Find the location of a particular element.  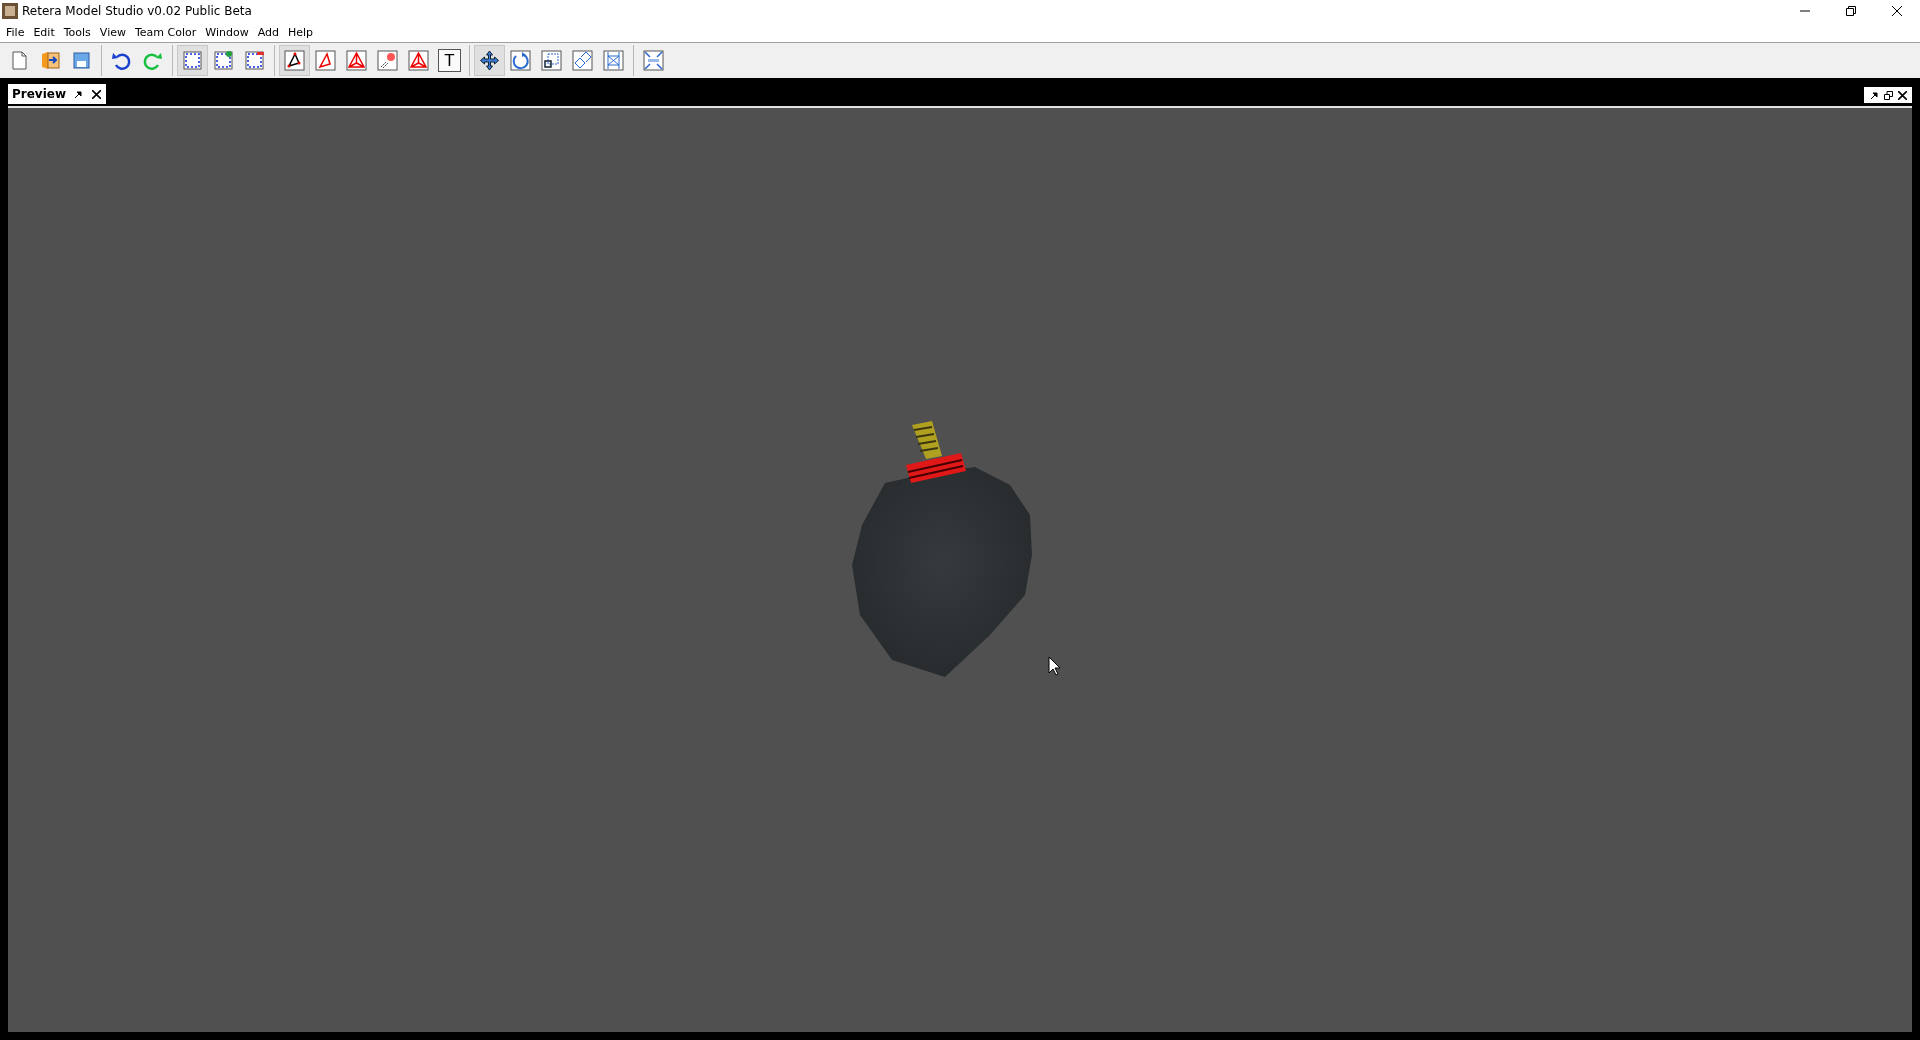

menu-item: Help is located at coordinates (300, 32).